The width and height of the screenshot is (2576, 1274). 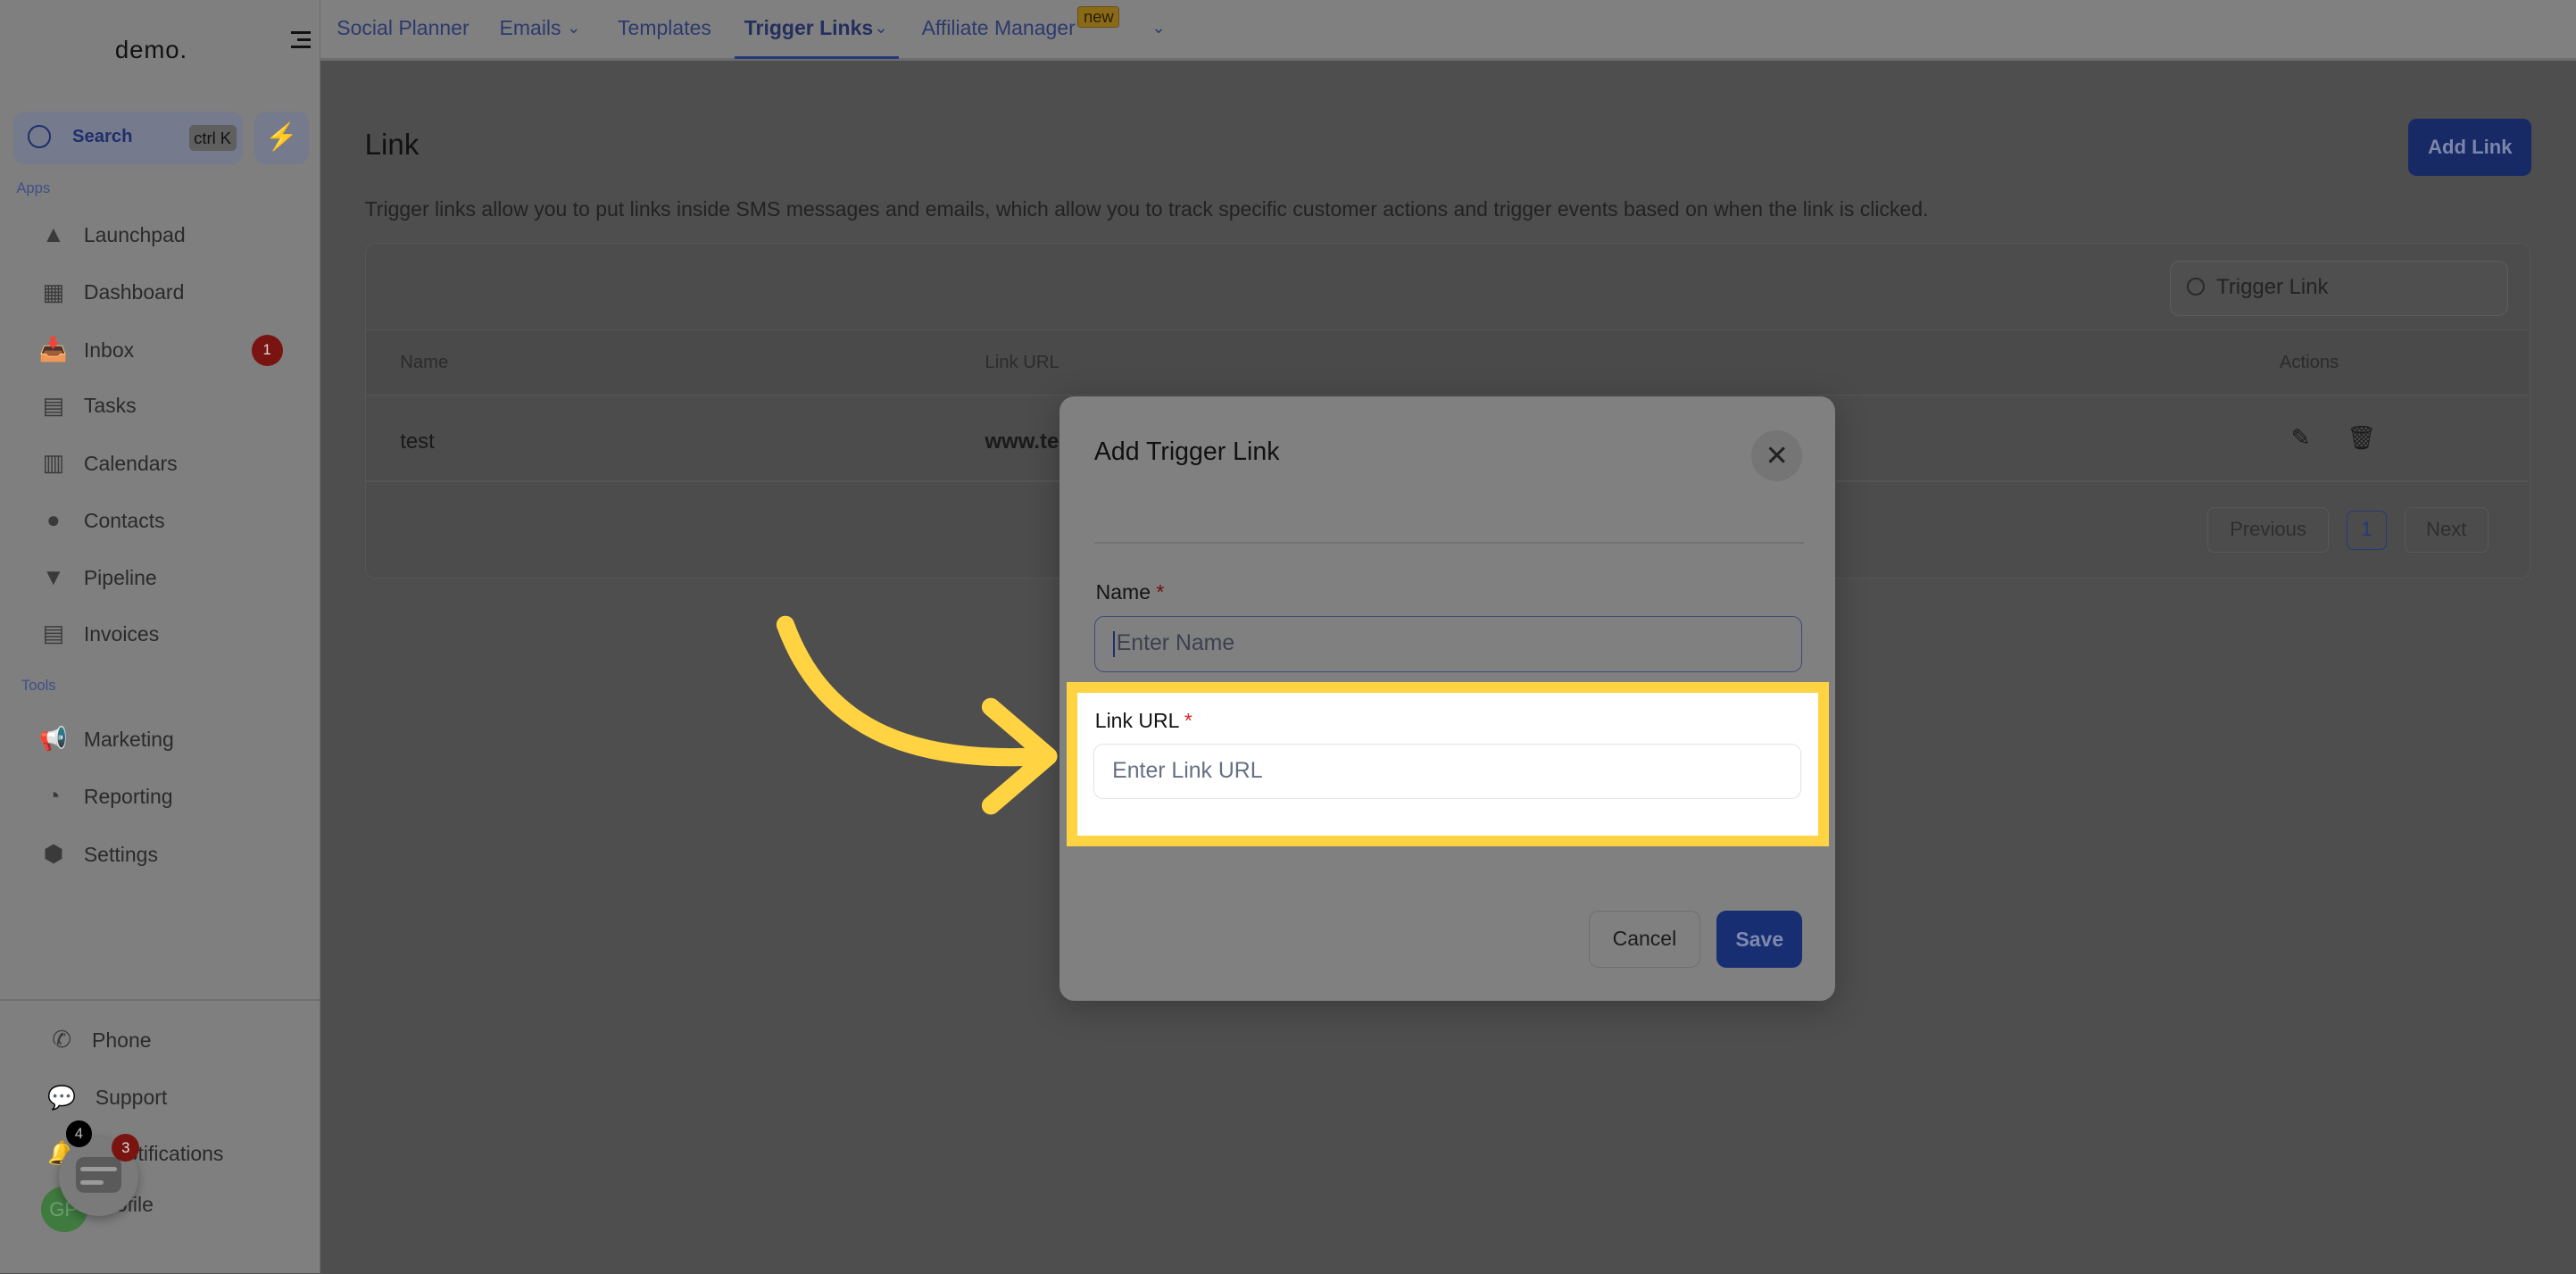 I want to click on sidebar-item-phone: ✆ Phone, so click(x=99, y=1040).